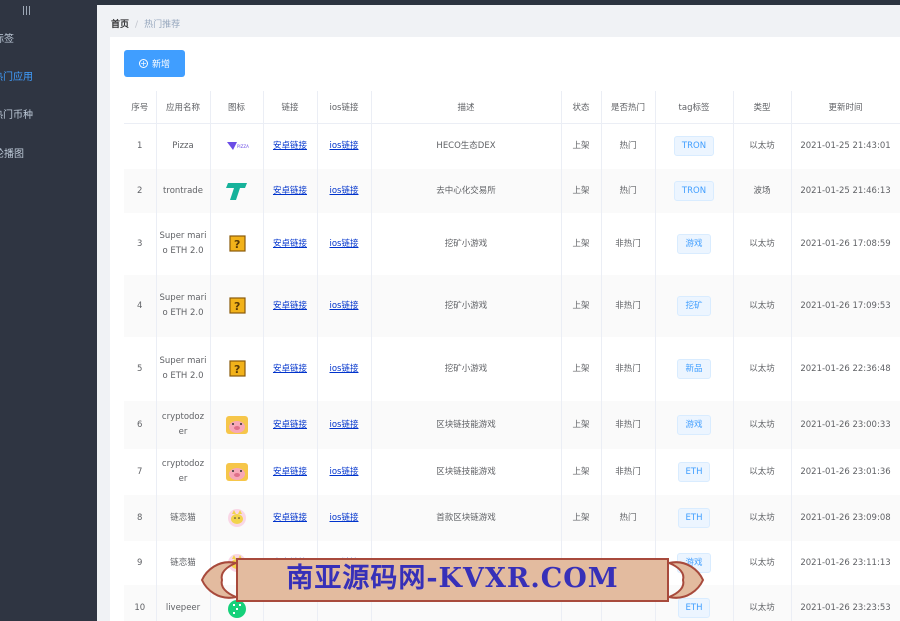  I want to click on cell-type: 波场, so click(762, 191).